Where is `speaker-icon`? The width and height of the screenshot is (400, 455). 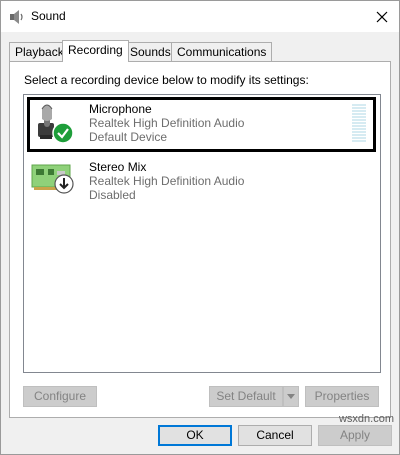
speaker-icon is located at coordinates (17, 17).